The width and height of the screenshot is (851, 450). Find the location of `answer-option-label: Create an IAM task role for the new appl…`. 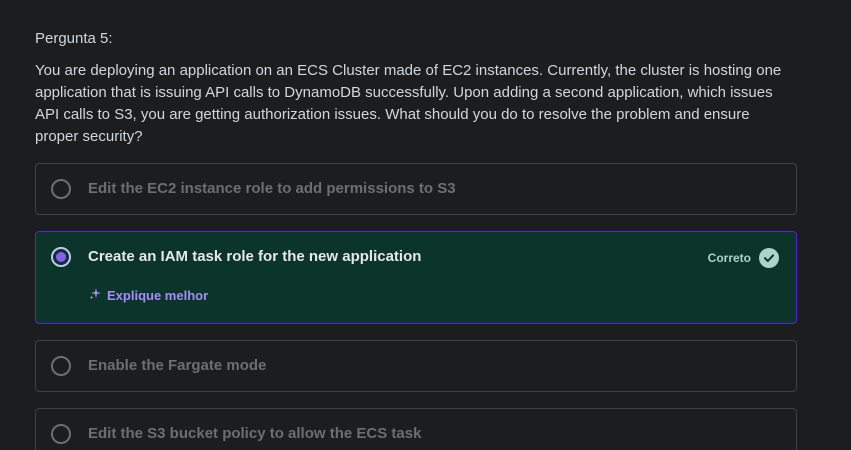

answer-option-label: Create an IAM task role for the new appl… is located at coordinates (255, 256).